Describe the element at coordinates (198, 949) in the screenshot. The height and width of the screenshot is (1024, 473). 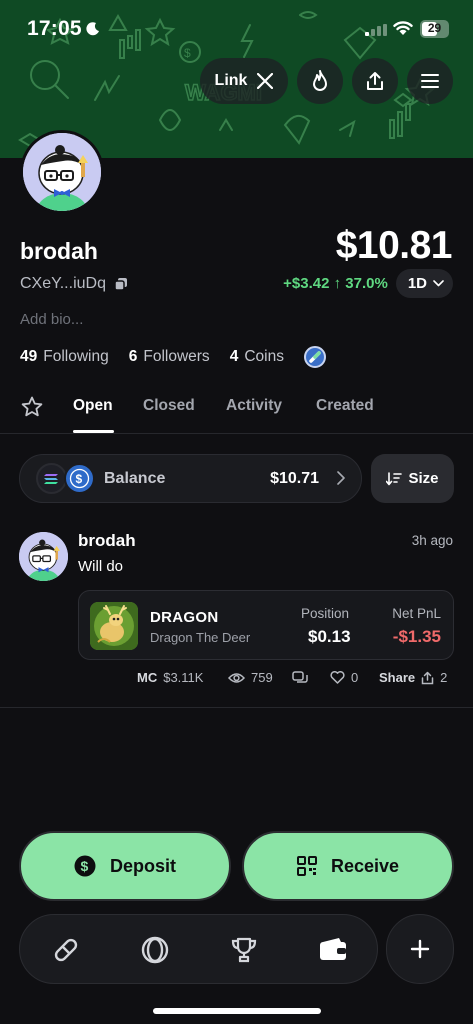
I see `bottom-nav-bar` at that location.